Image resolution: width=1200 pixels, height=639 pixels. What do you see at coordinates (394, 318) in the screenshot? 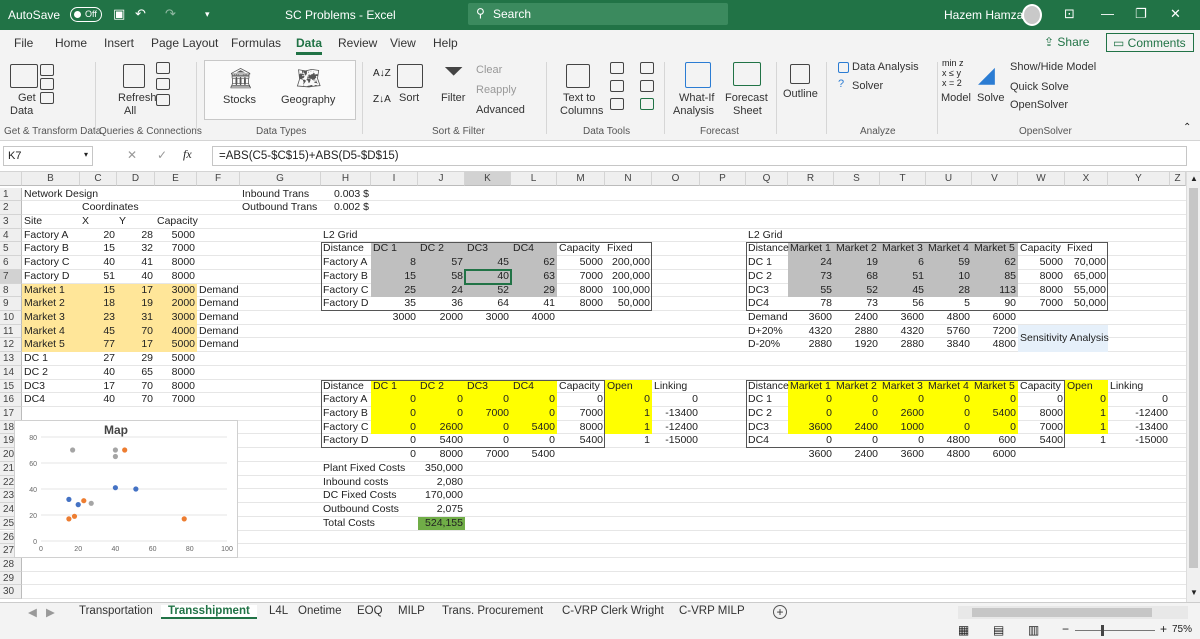
I see `l2-total: 3000` at bounding box center [394, 318].